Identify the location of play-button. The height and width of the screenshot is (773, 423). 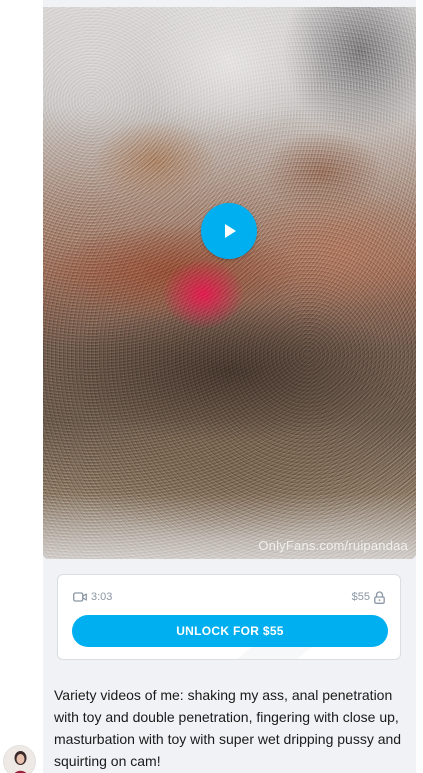
(229, 231).